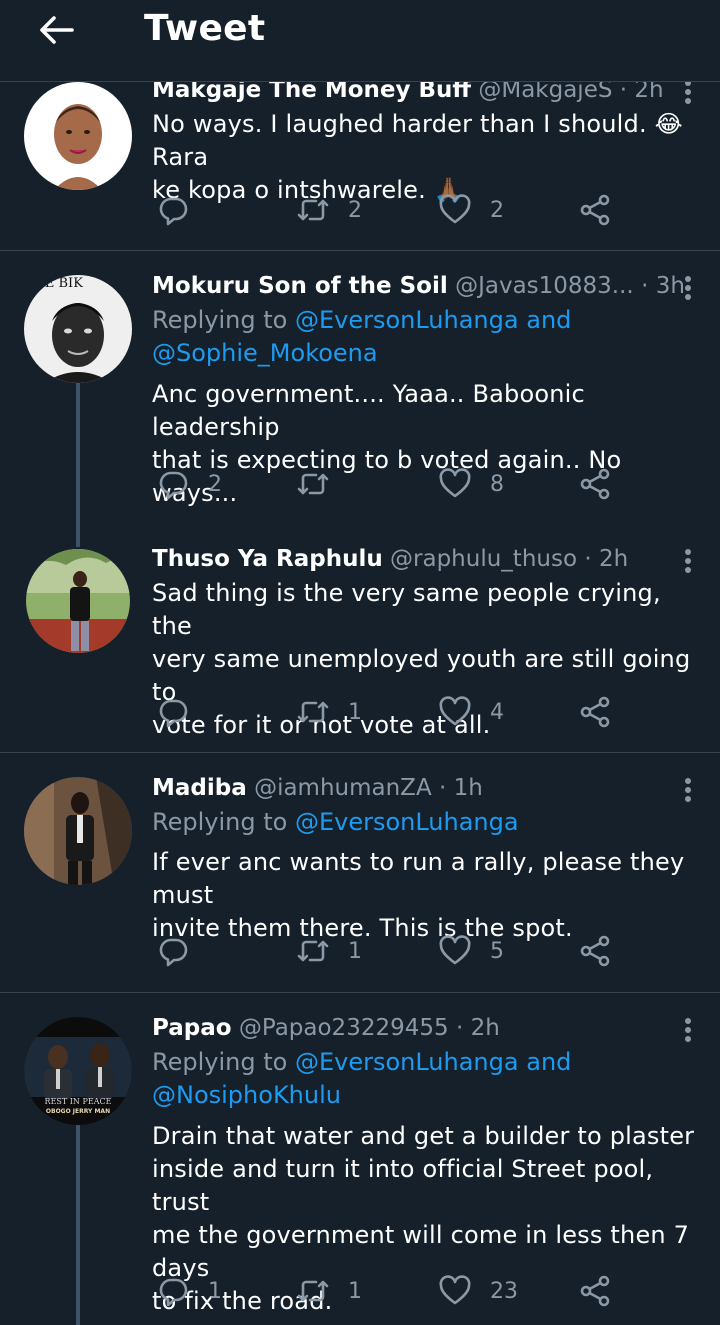 This screenshot has height=1325, width=720. Describe the element at coordinates (192, 1028) in the screenshot. I see `author-name: Papao` at that location.